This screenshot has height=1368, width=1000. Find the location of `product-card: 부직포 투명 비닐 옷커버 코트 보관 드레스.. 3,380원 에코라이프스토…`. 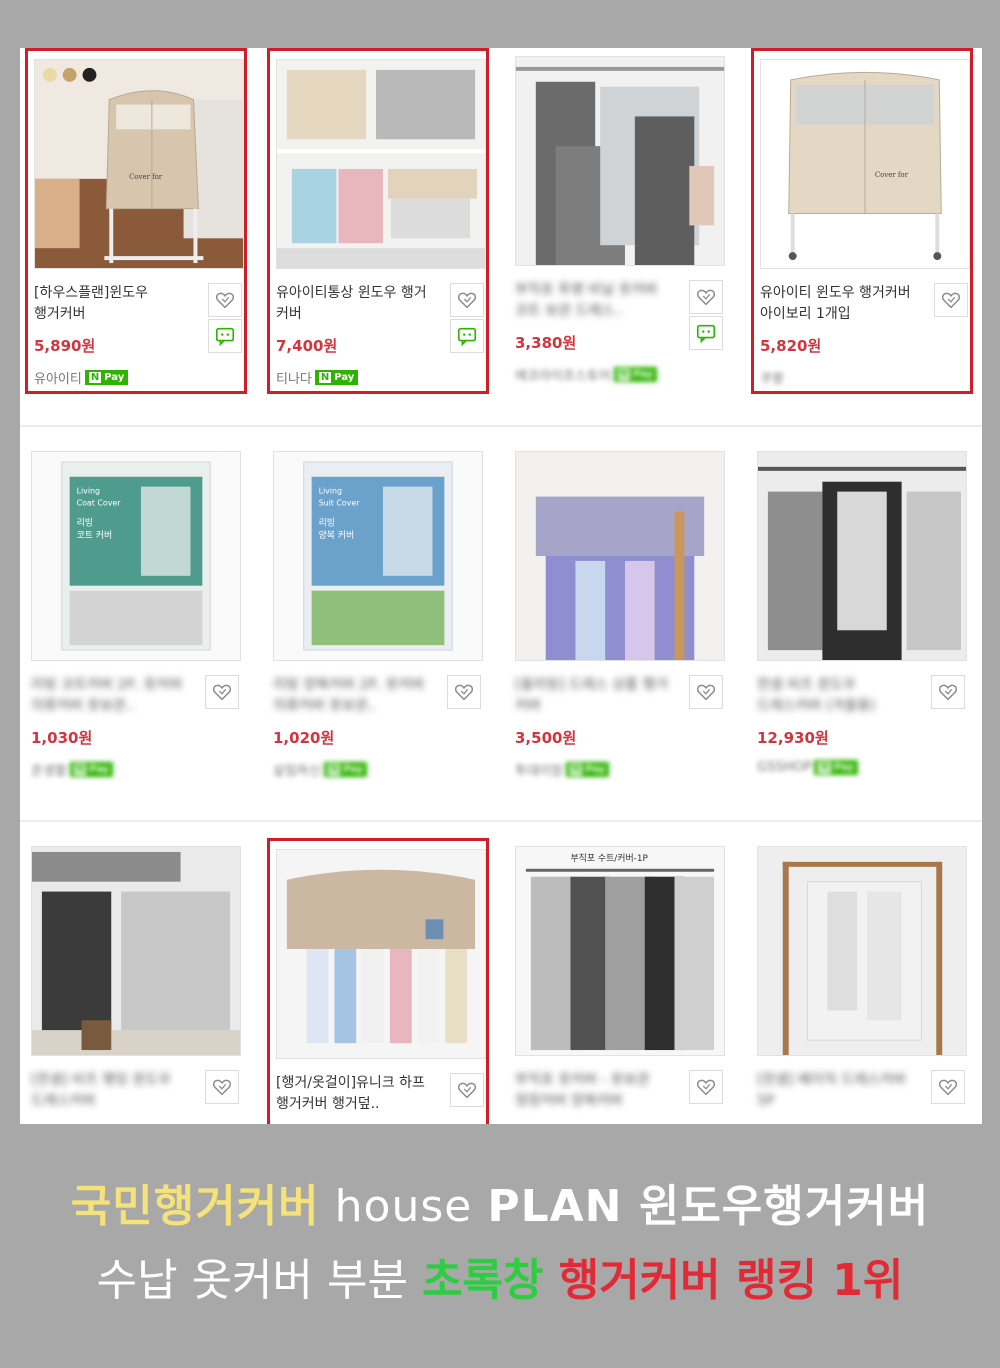

product-card: 부직포 투명 비닐 옷커버 코트 보관 드레스.. 3,380원 에코라이프스토… is located at coordinates (620, 221).